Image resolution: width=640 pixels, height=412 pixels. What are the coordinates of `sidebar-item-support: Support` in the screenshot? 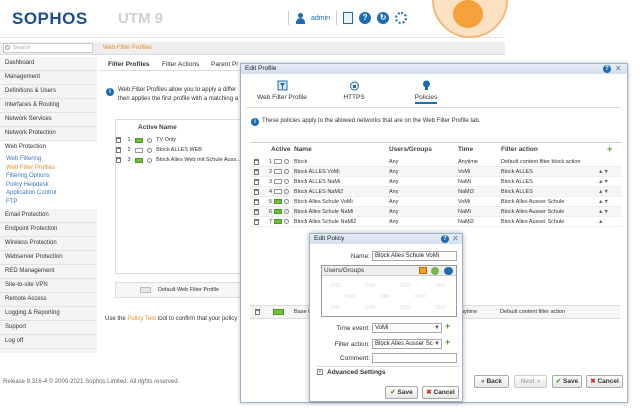 It's located at (48, 327).